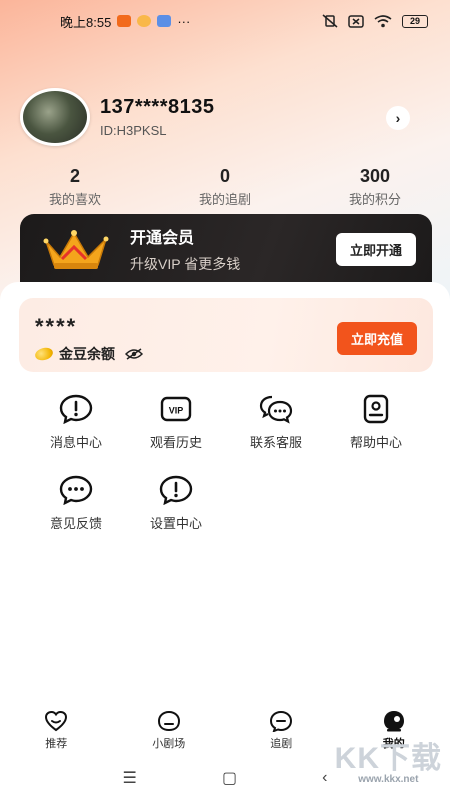 Image resolution: width=450 pixels, height=800 pixels. I want to click on watermark-url: www.kkx.net, so click(388, 779).